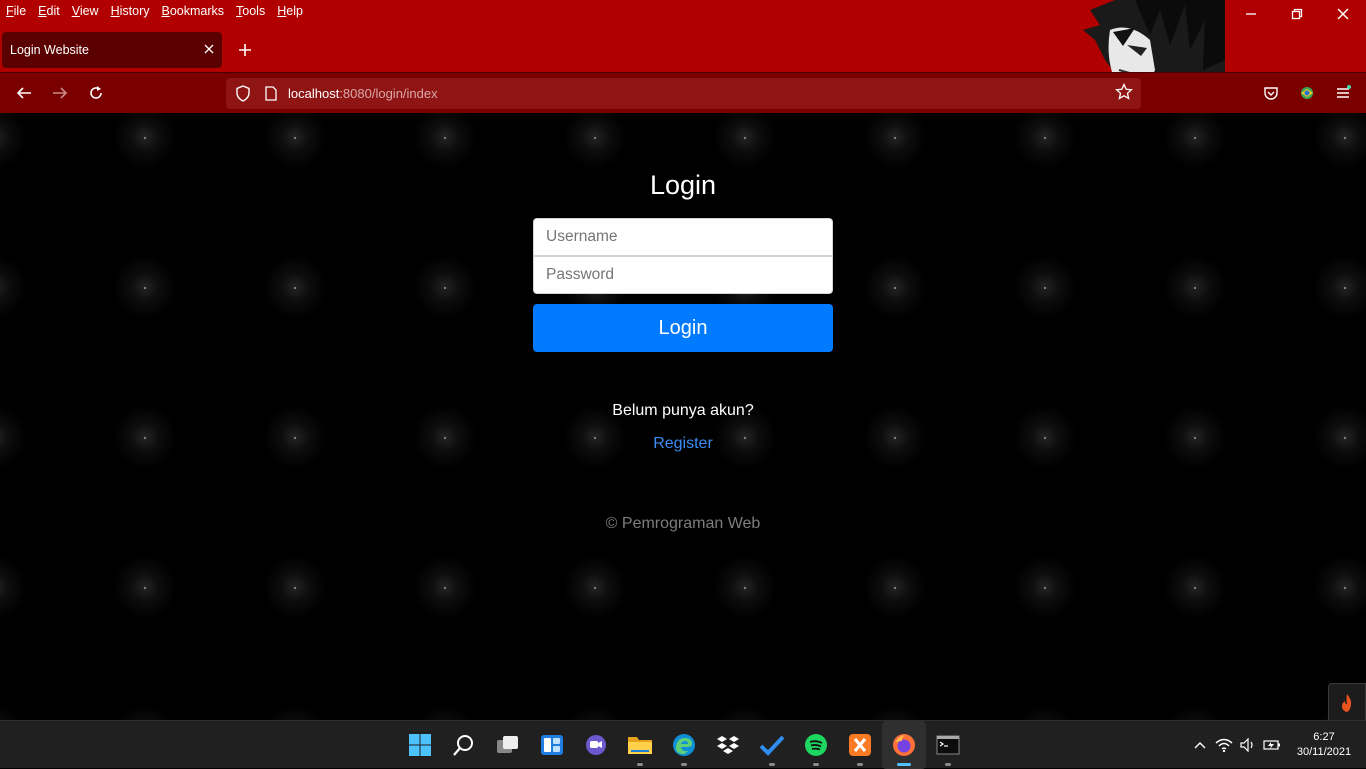 Image resolution: width=1366 pixels, height=769 pixels. I want to click on menu-edit: Edit, so click(49, 11).